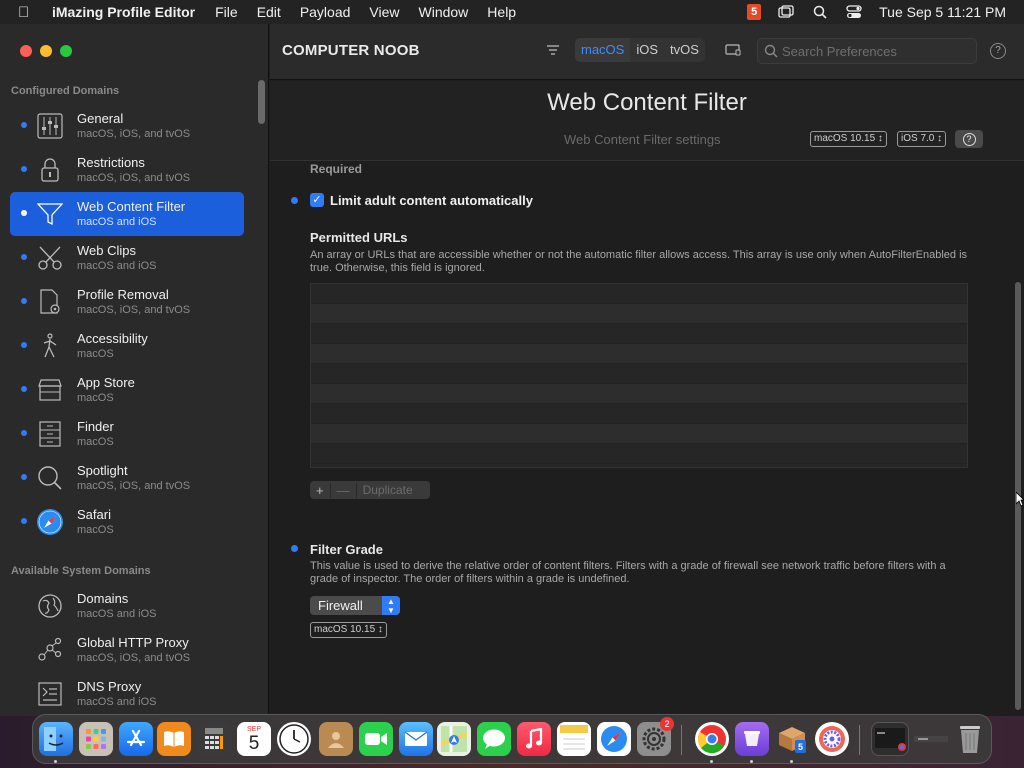 Image resolution: width=1024 pixels, height=768 pixels. I want to click on sidebar-item-spotlight: Spotlight macOS, iOS, and tvOS, so click(127, 478).